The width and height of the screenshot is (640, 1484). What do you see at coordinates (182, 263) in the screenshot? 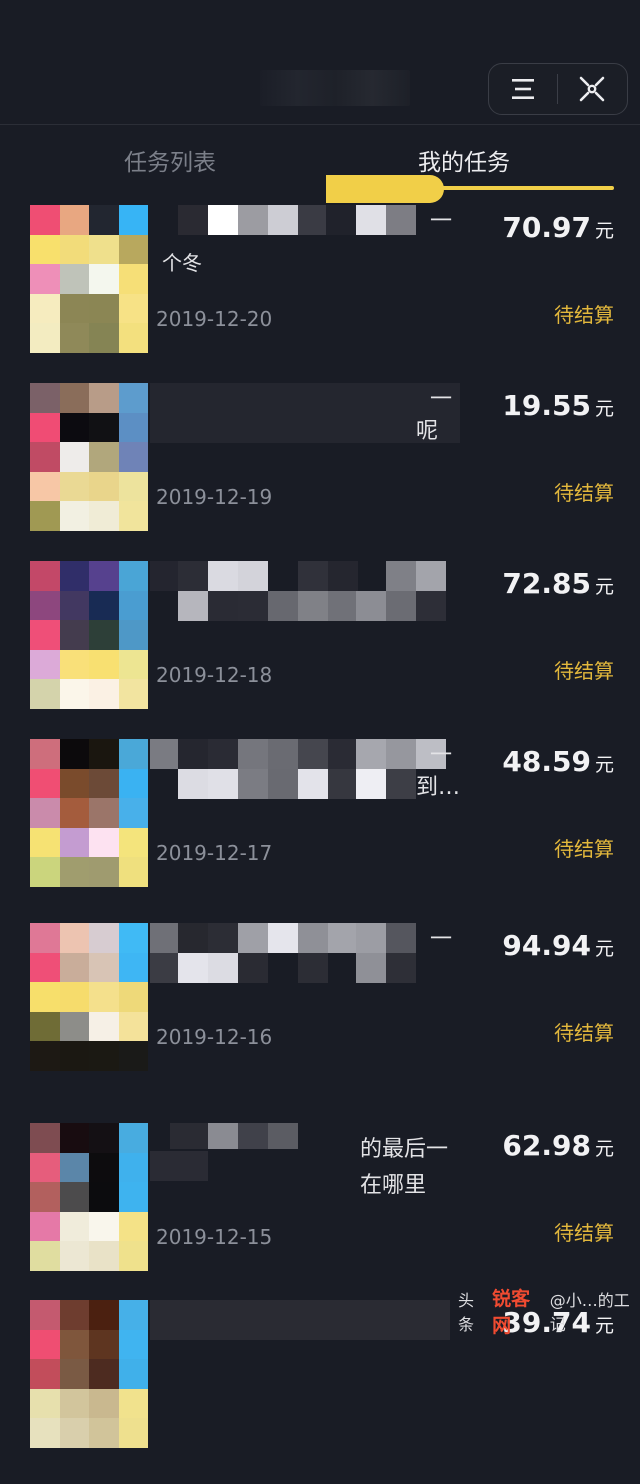
I see `task-title-fragment: 个冬` at bounding box center [182, 263].